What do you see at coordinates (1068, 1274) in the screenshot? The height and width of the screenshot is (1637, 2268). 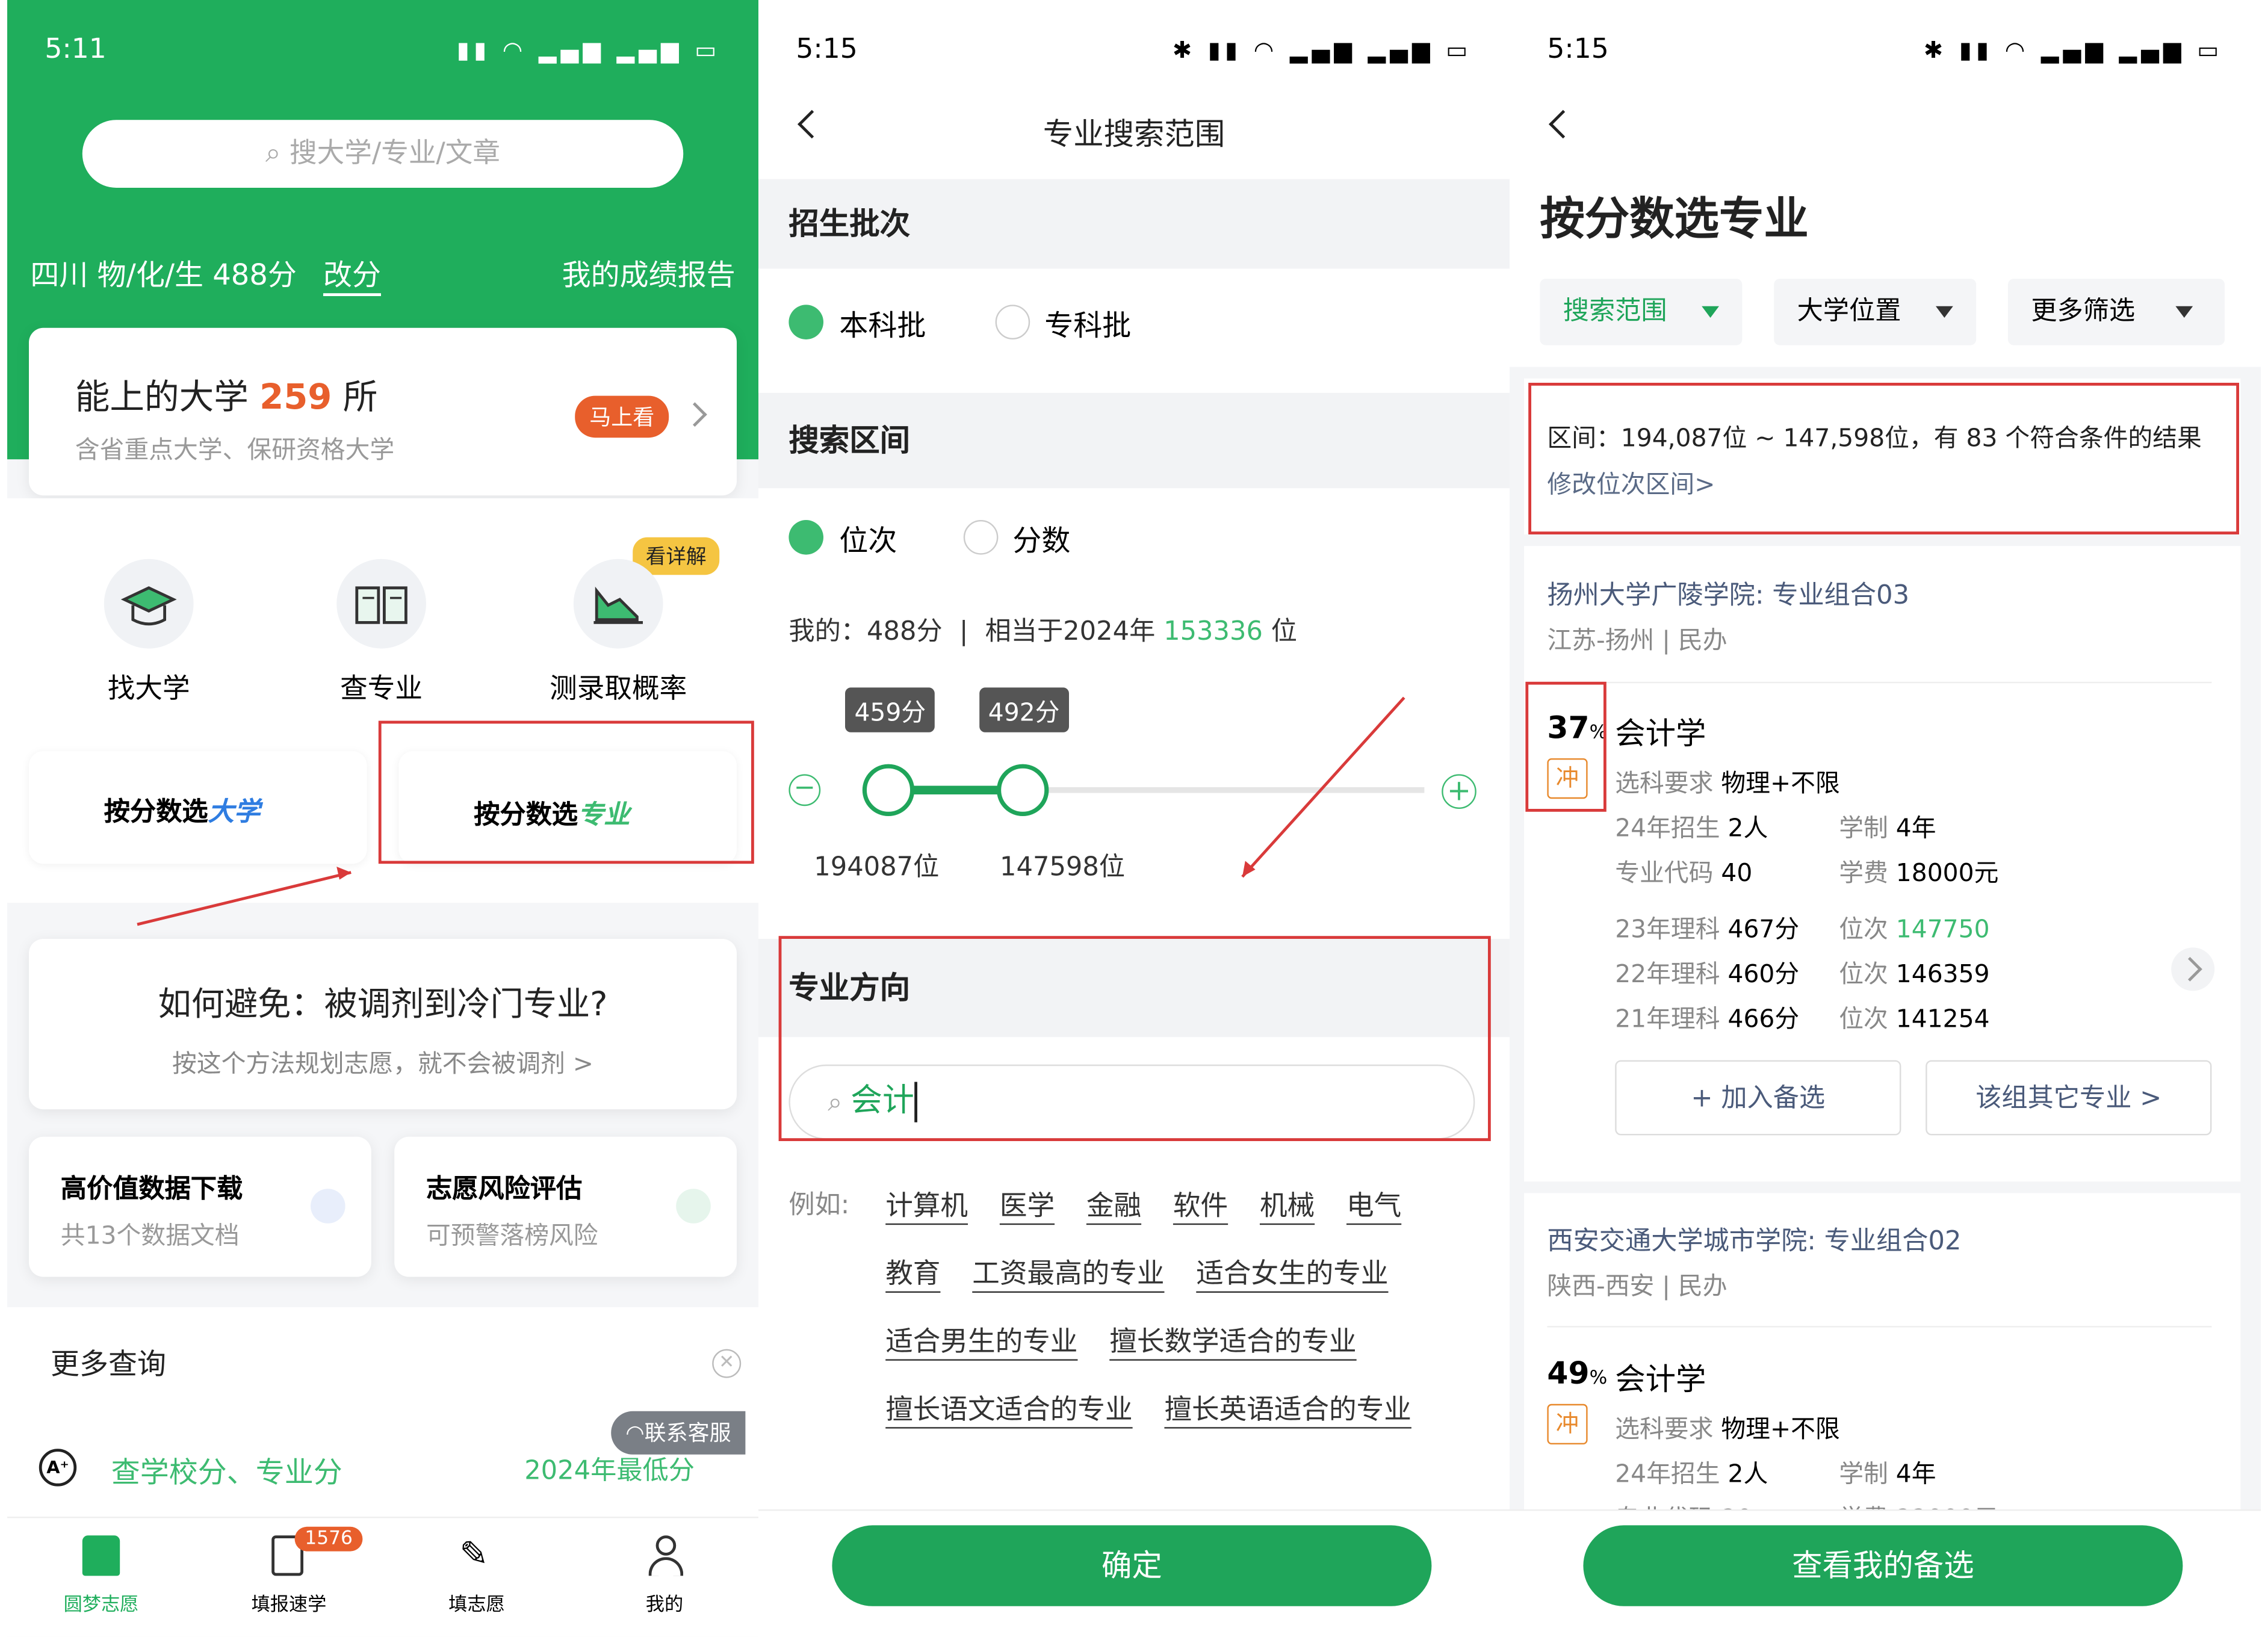 I see `example-tag: 工资最高的专业` at bounding box center [1068, 1274].